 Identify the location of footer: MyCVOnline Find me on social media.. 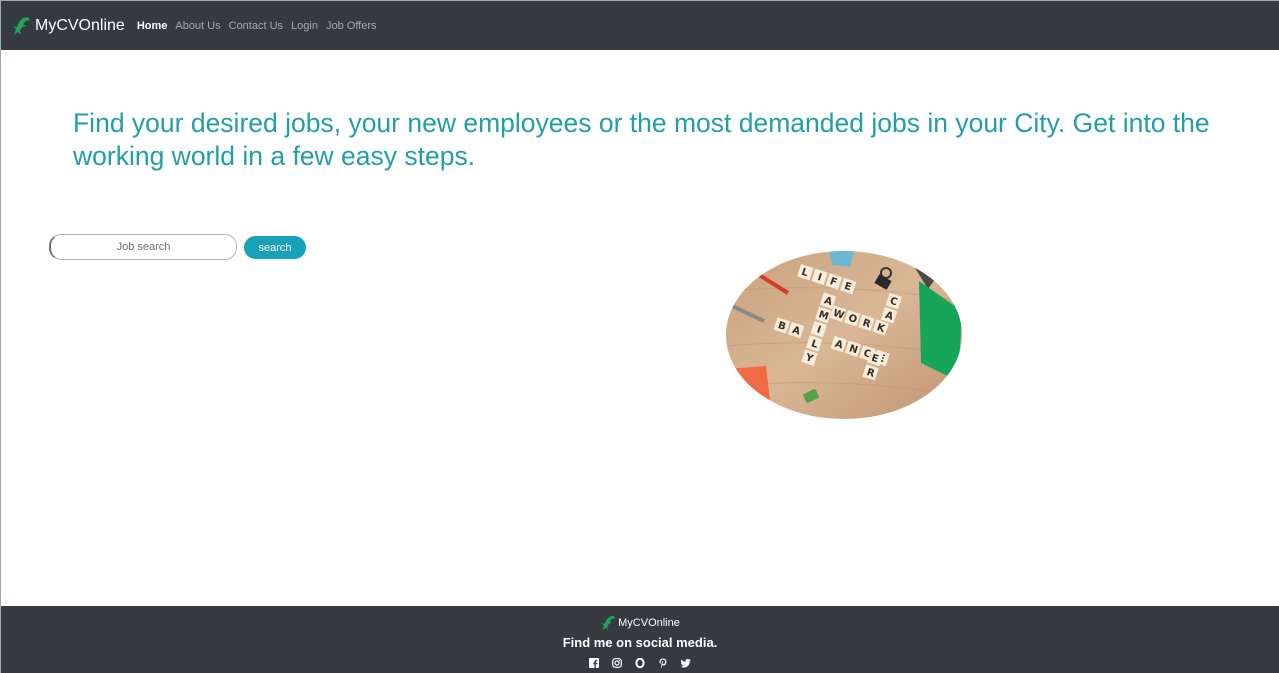
(640, 639).